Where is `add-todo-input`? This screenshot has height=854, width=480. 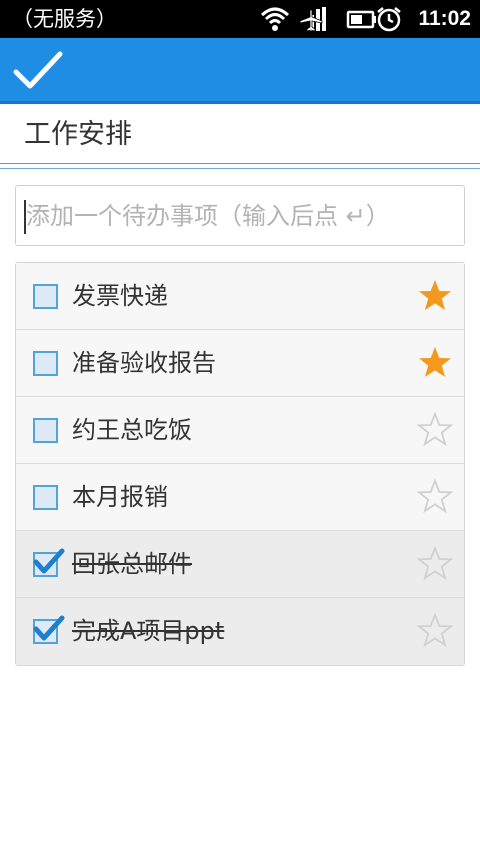 add-todo-input is located at coordinates (240, 215).